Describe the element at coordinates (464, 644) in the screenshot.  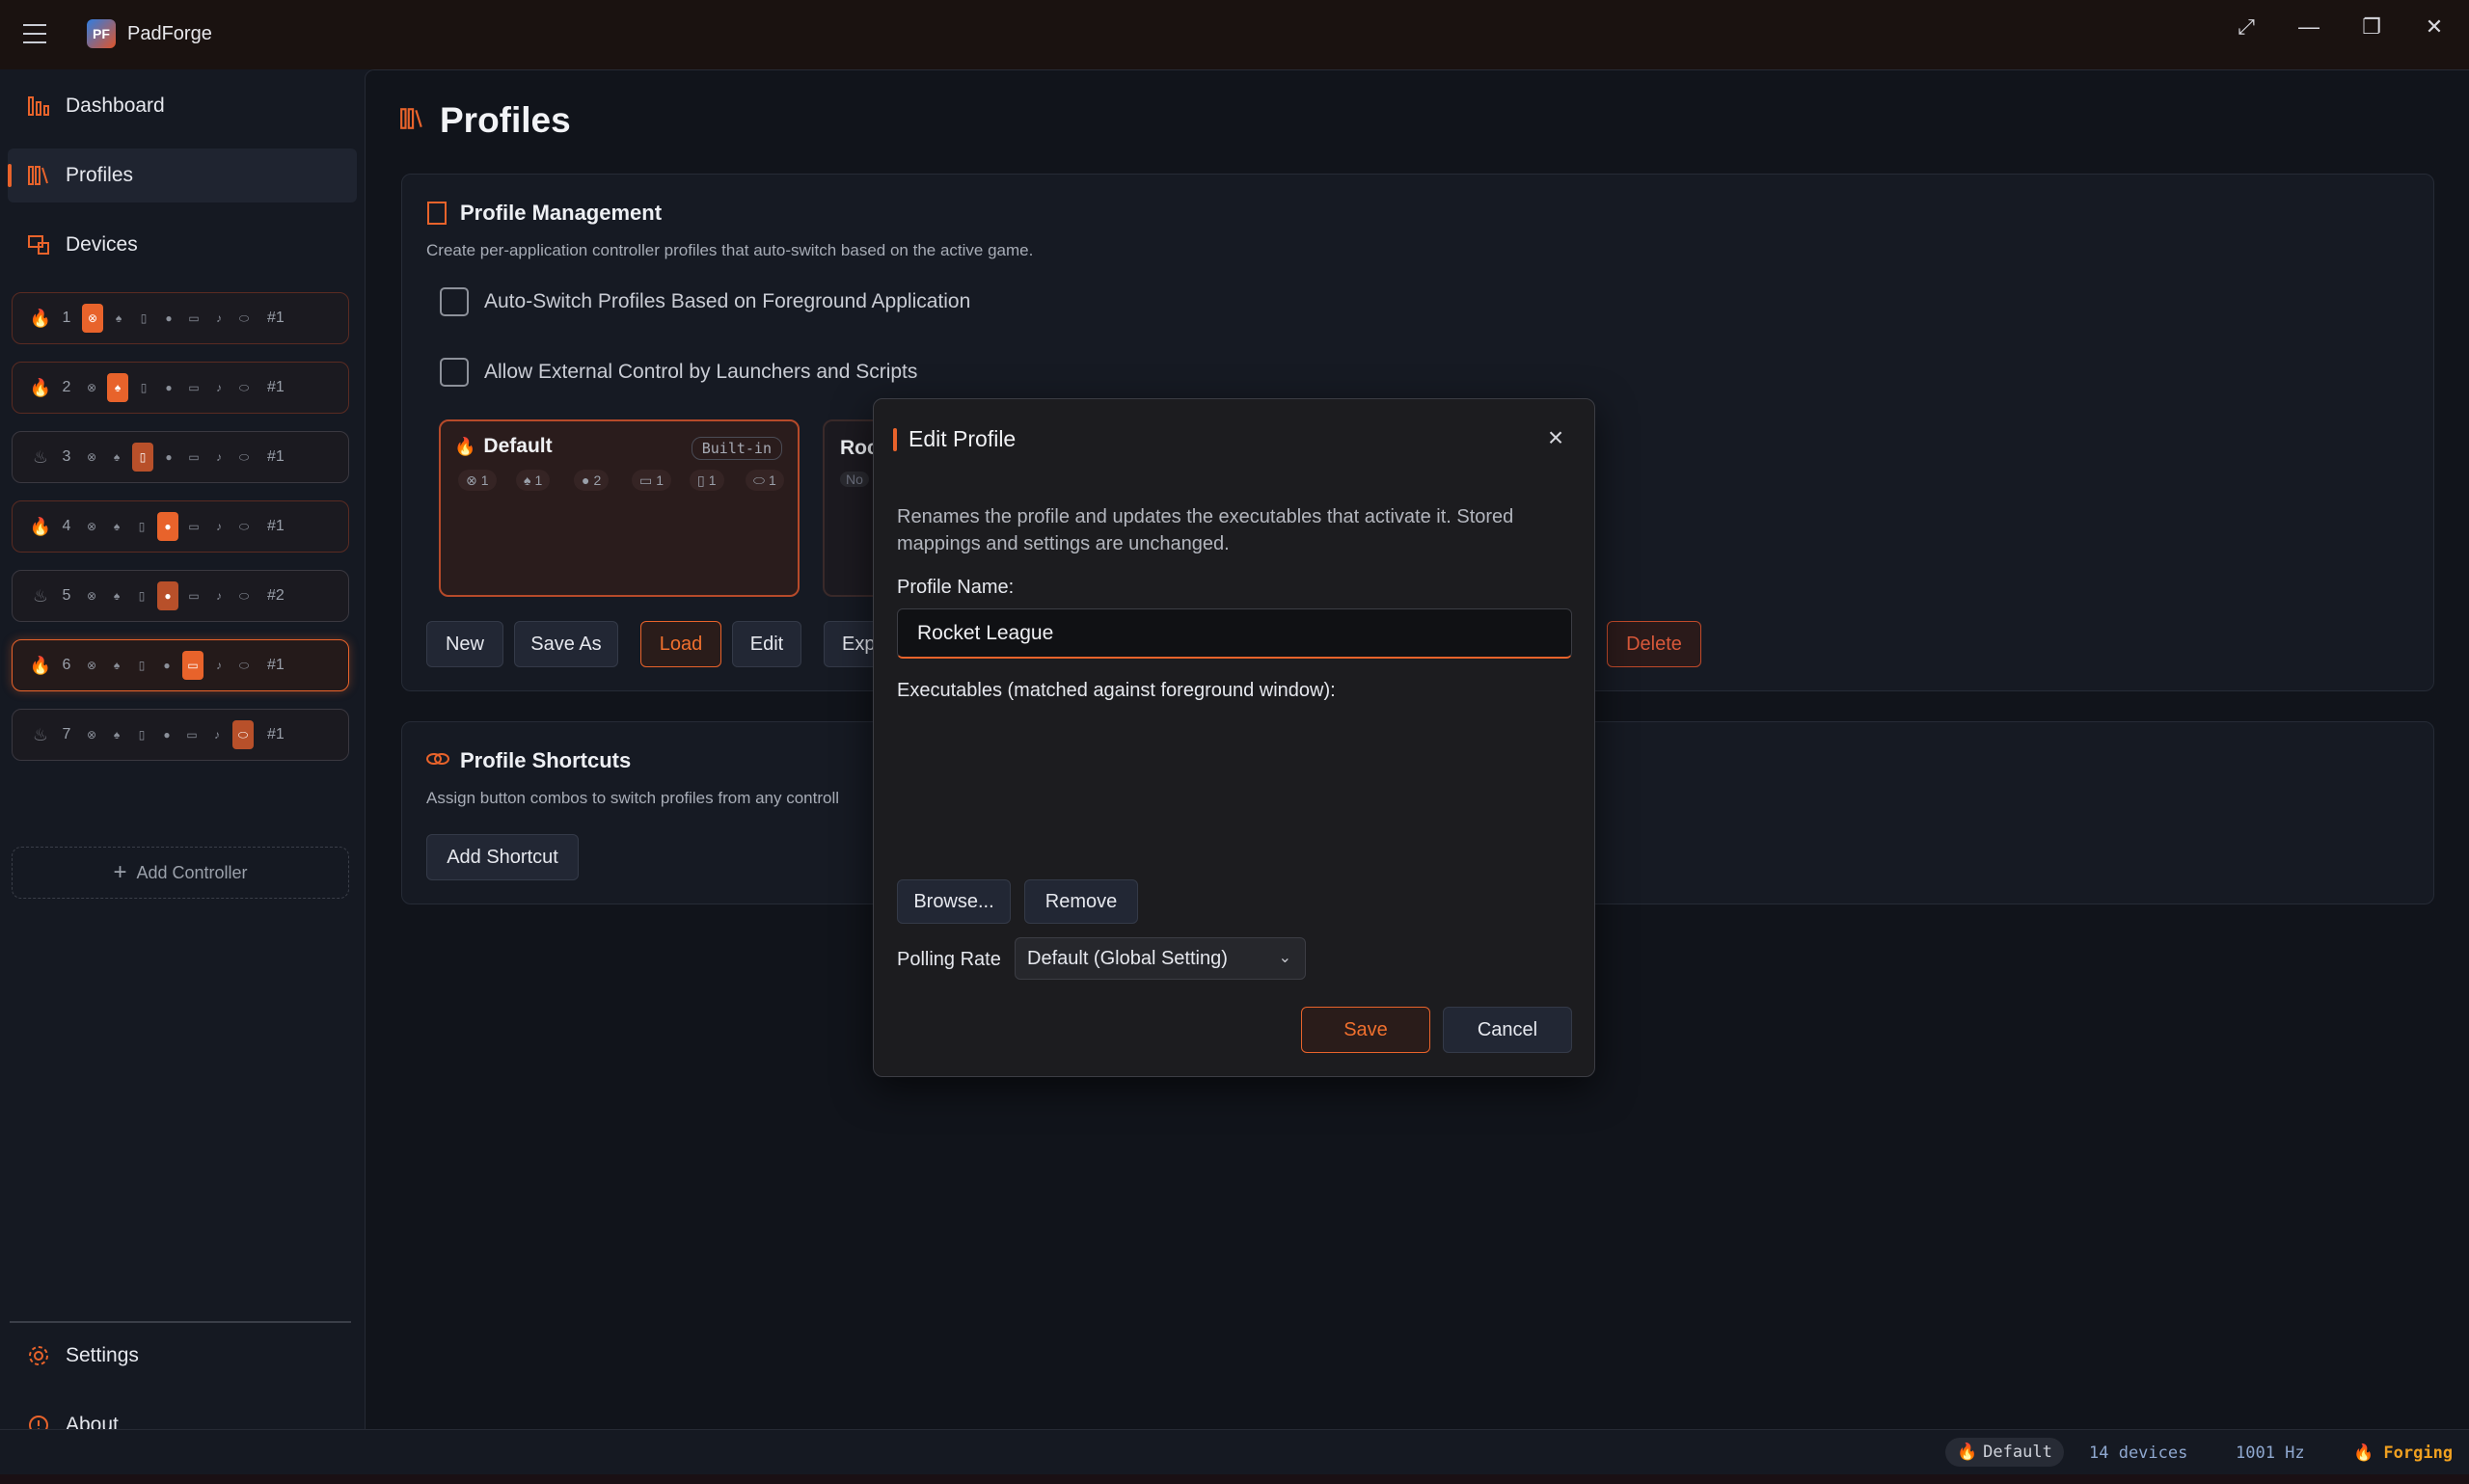
I see `new-profile-button: New` at that location.